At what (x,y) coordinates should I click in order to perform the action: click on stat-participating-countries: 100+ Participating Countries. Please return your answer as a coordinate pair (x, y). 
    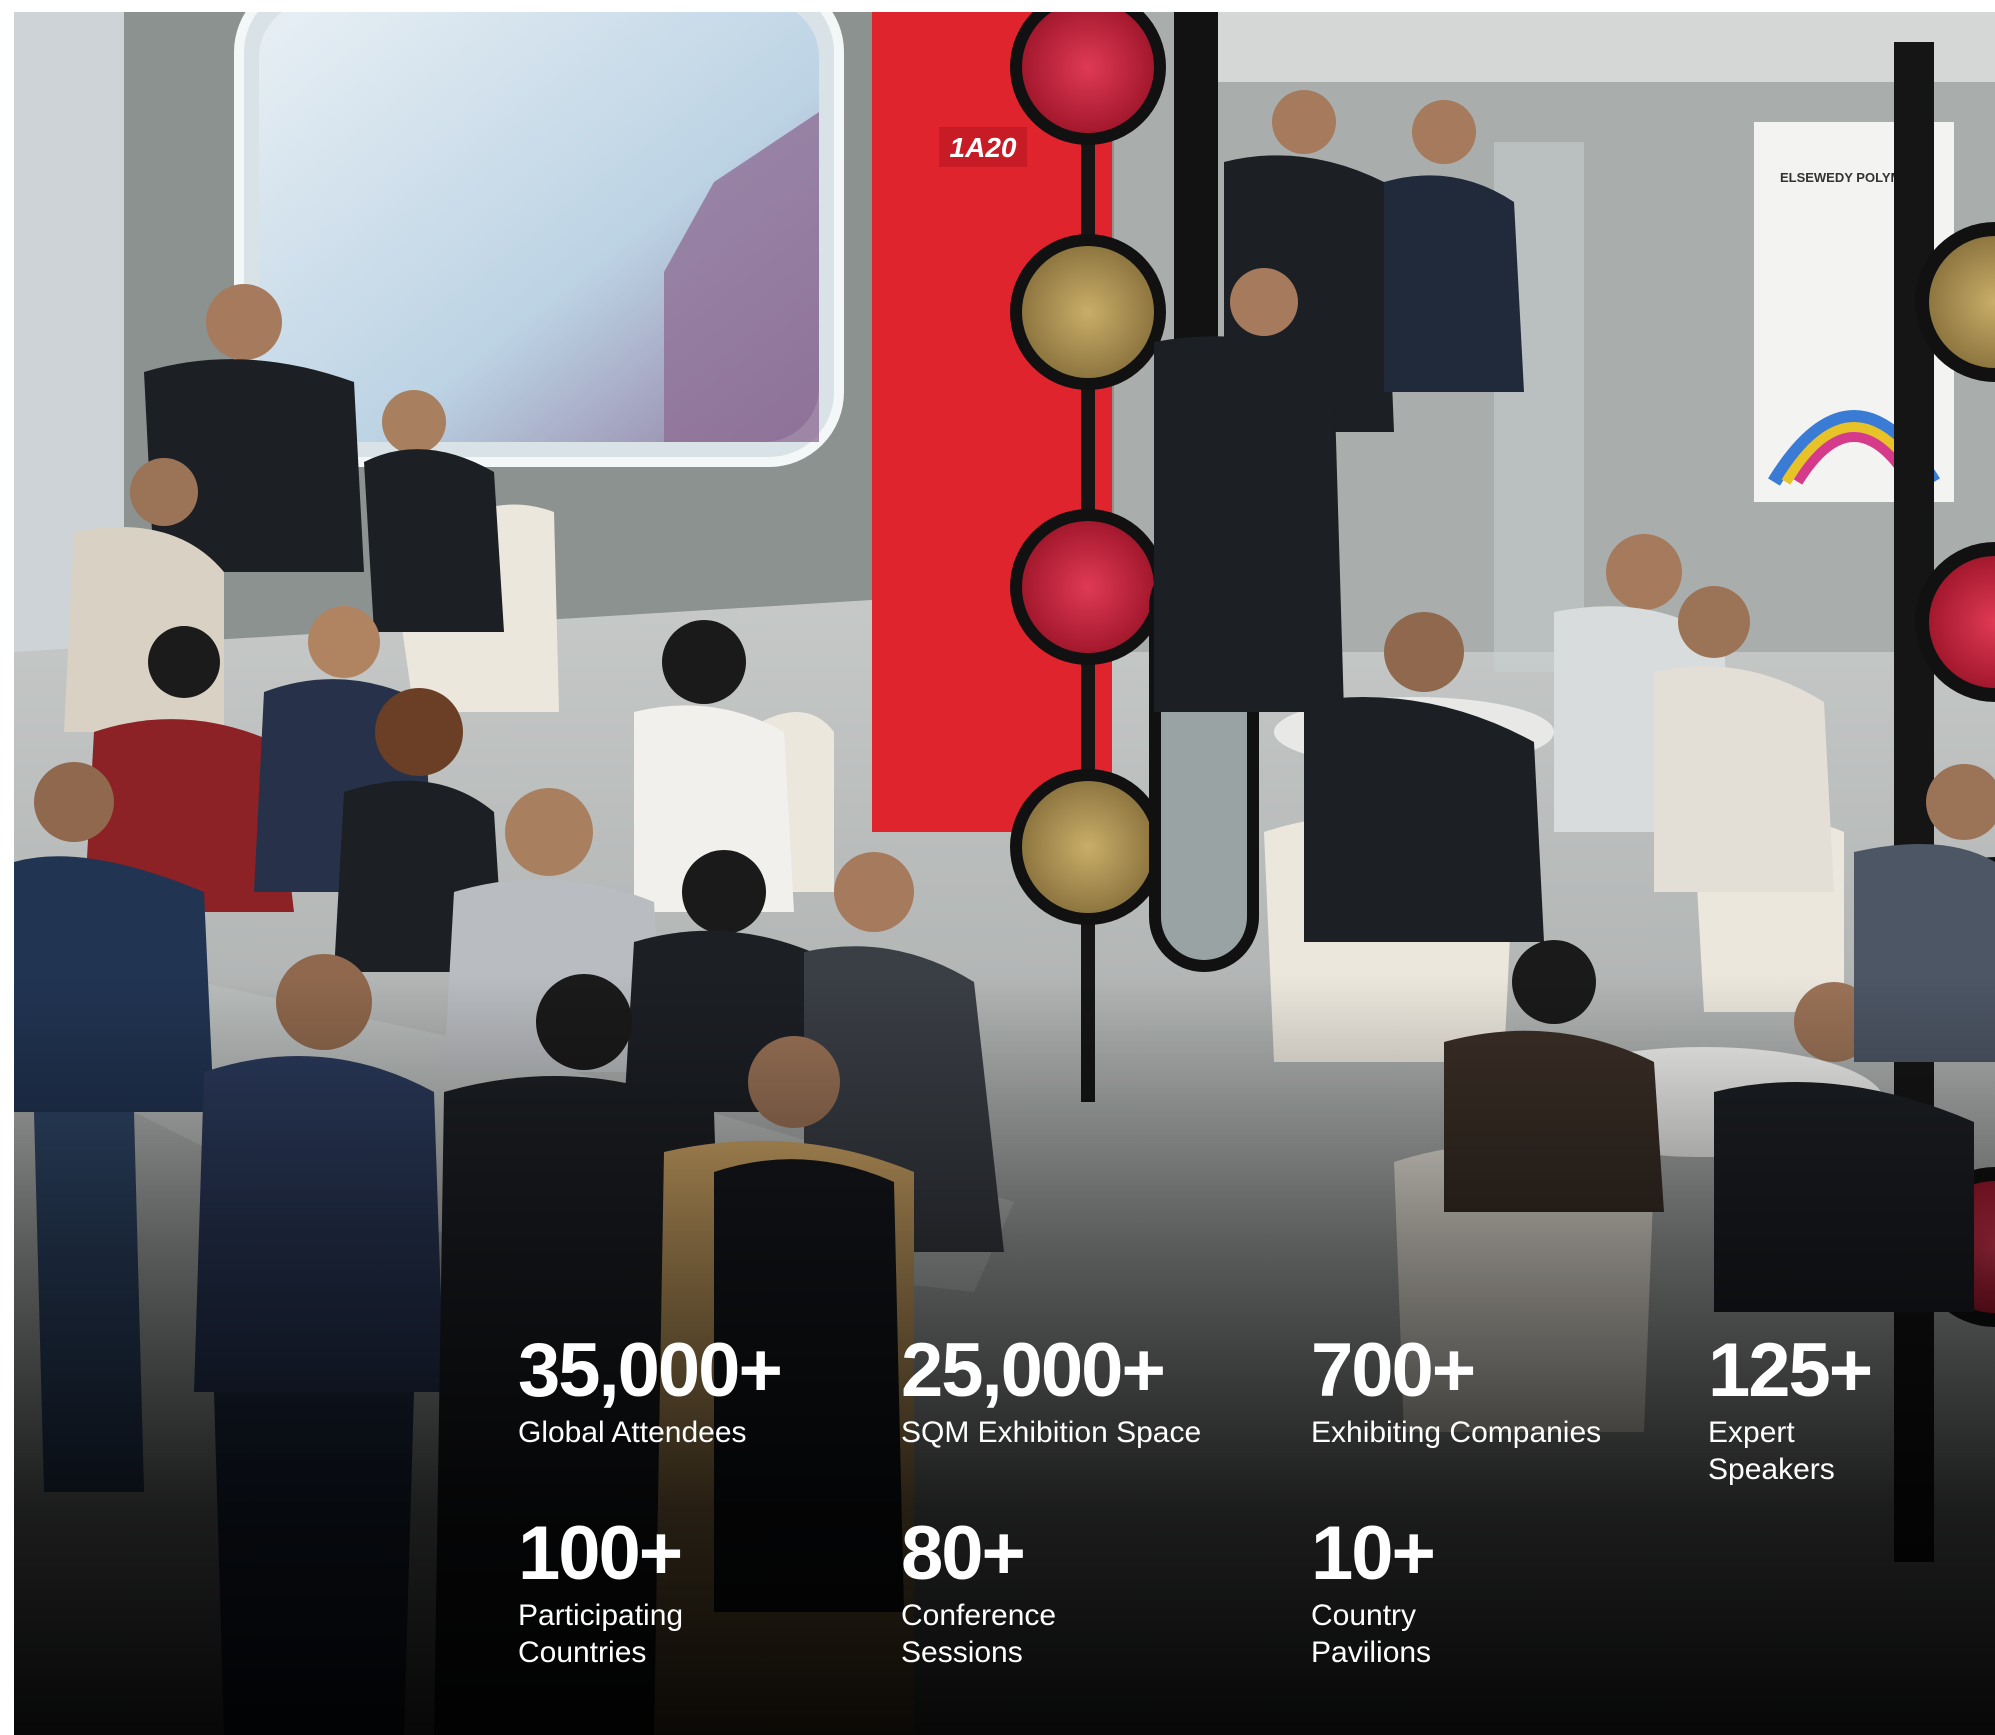
    Looking at the image, I should click on (600, 1593).